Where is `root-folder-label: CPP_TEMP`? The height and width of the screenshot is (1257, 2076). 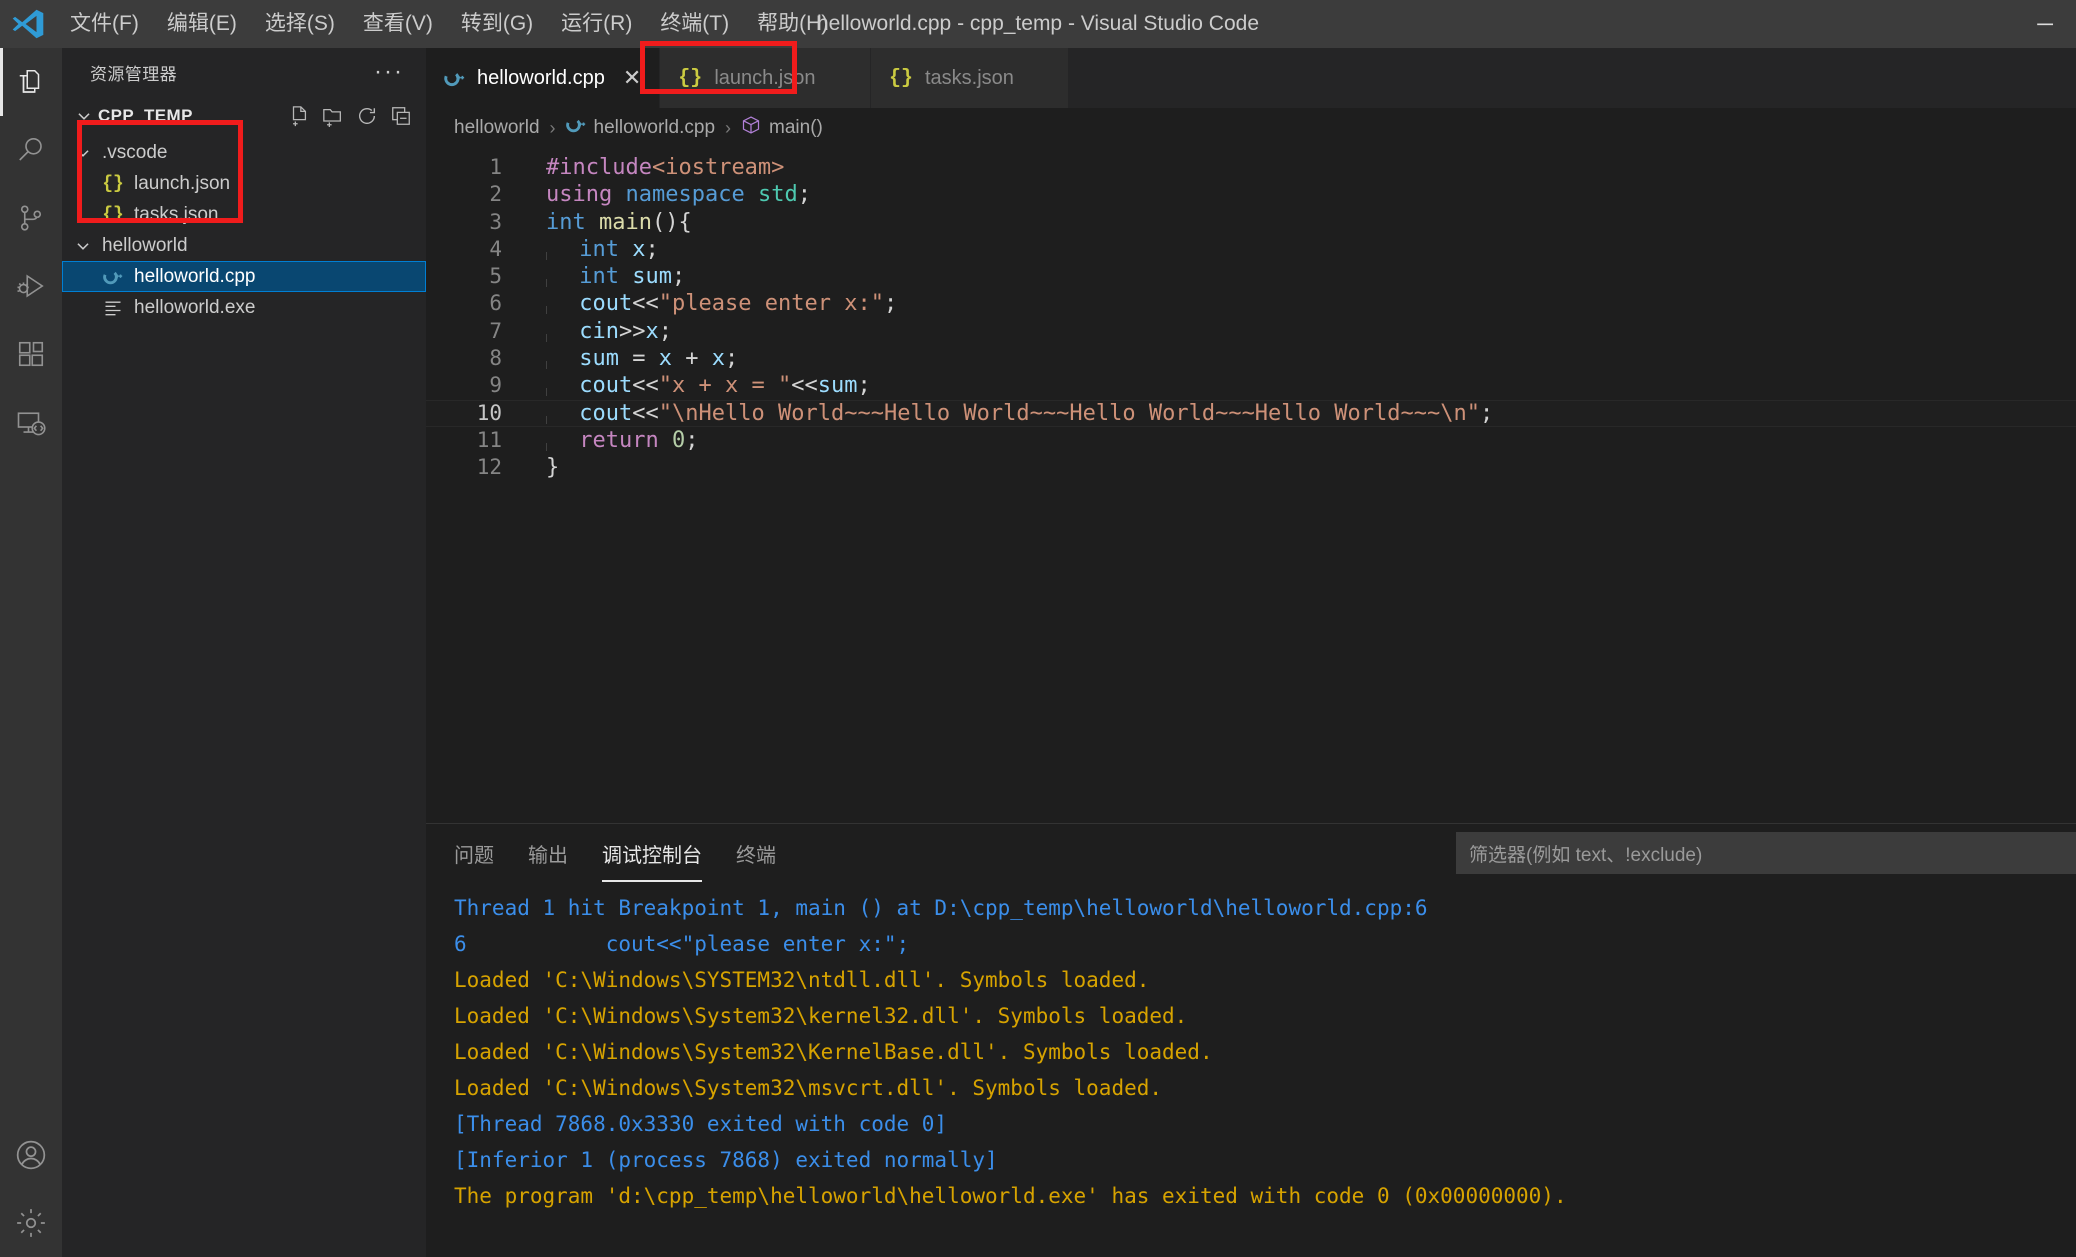 root-folder-label: CPP_TEMP is located at coordinates (145, 115).